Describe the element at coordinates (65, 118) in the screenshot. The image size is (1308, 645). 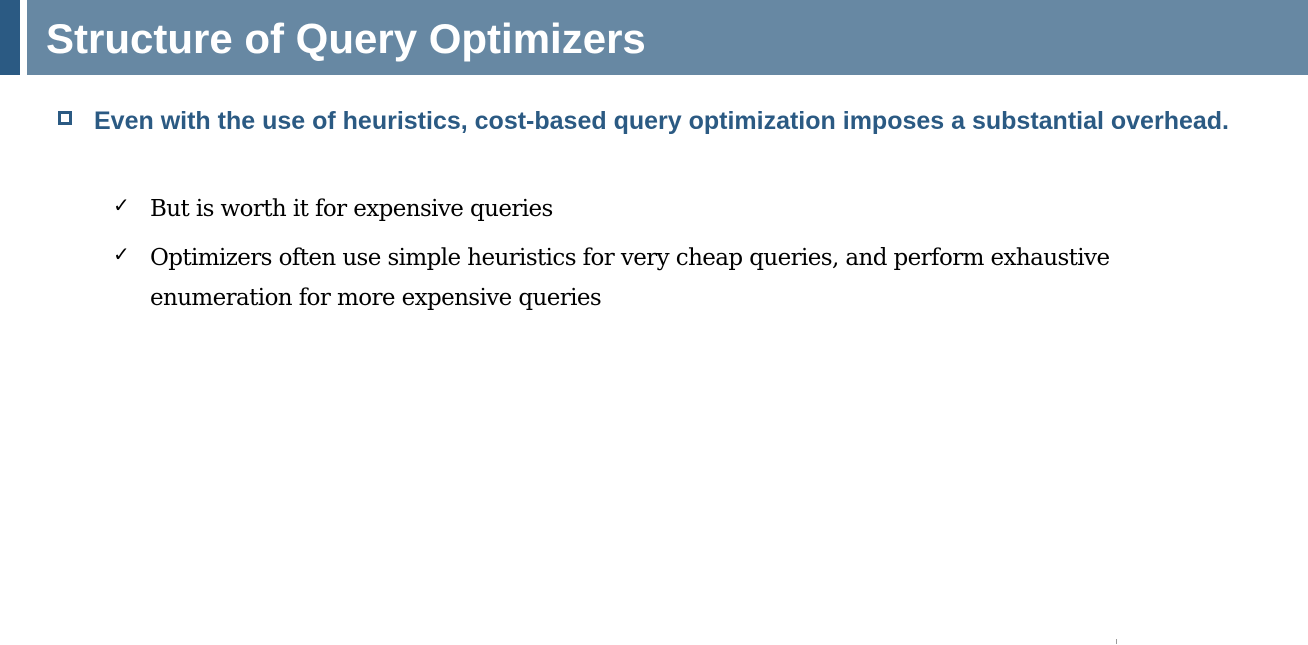
I see `square-bullet-icon` at that location.